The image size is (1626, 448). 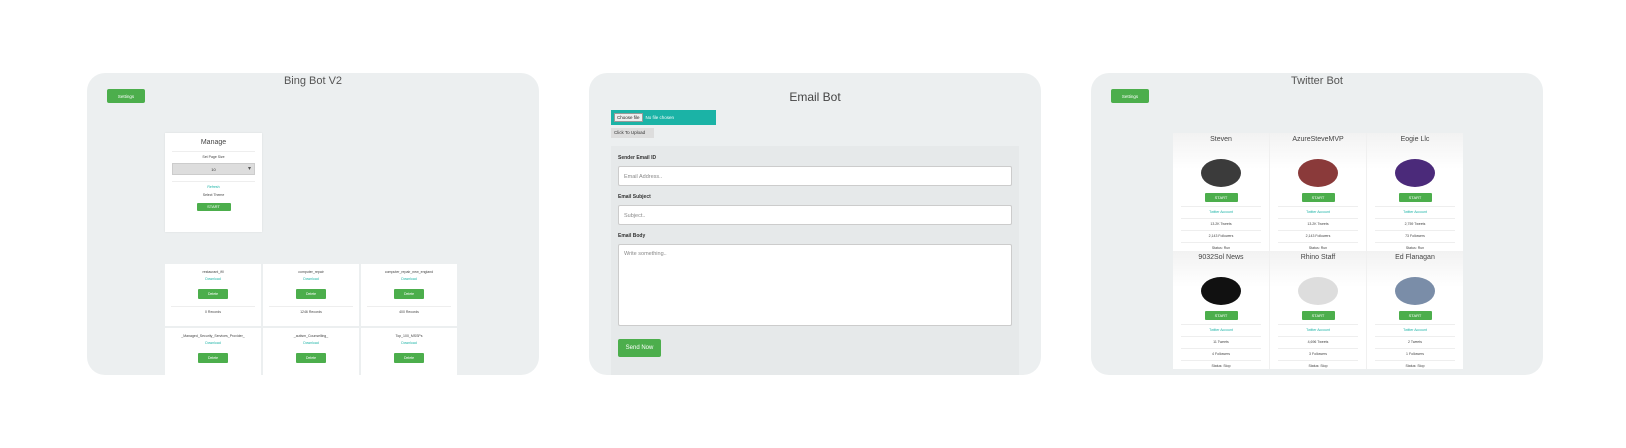 I want to click on follower-count: 4 Followers, so click(x=1221, y=352).